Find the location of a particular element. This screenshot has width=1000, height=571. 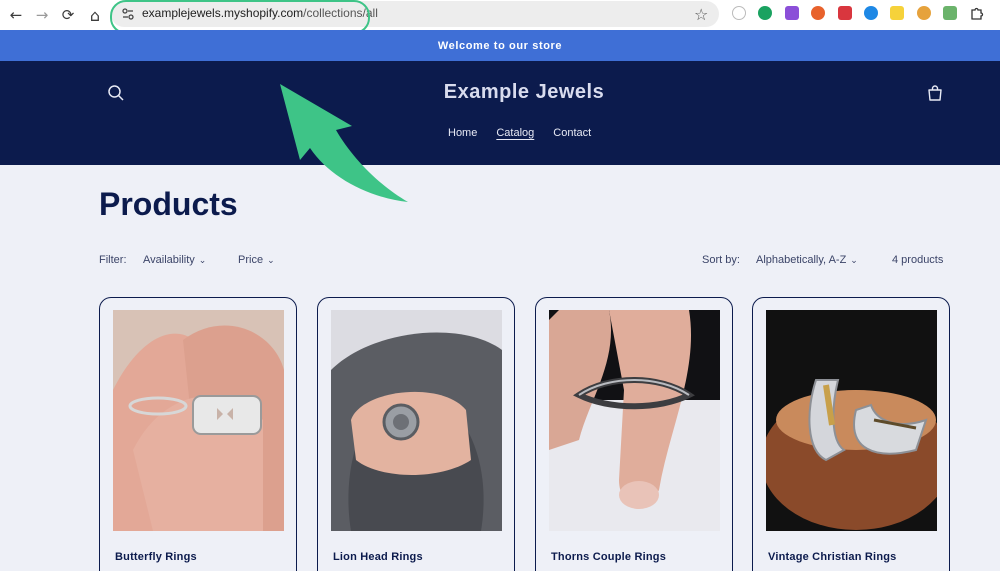

cart-icon is located at coordinates (935, 93).